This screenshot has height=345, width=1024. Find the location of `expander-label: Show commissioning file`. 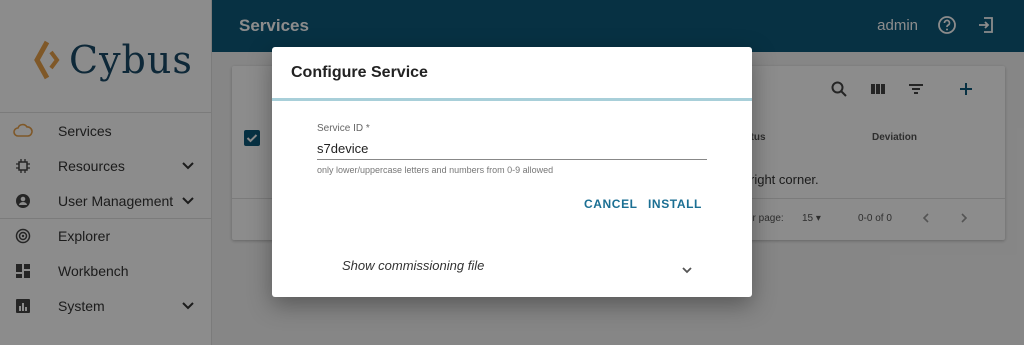

expander-label: Show commissioning file is located at coordinates (413, 265).